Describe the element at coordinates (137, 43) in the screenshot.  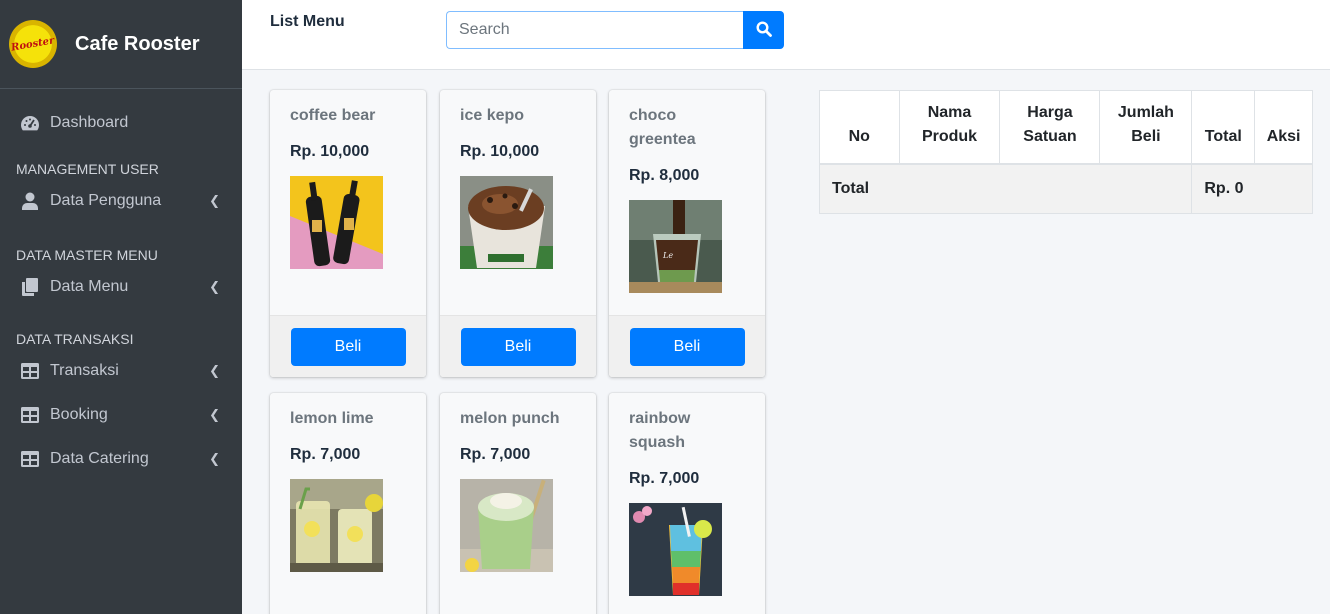
I see `brand-name: Cafe Rooster` at that location.